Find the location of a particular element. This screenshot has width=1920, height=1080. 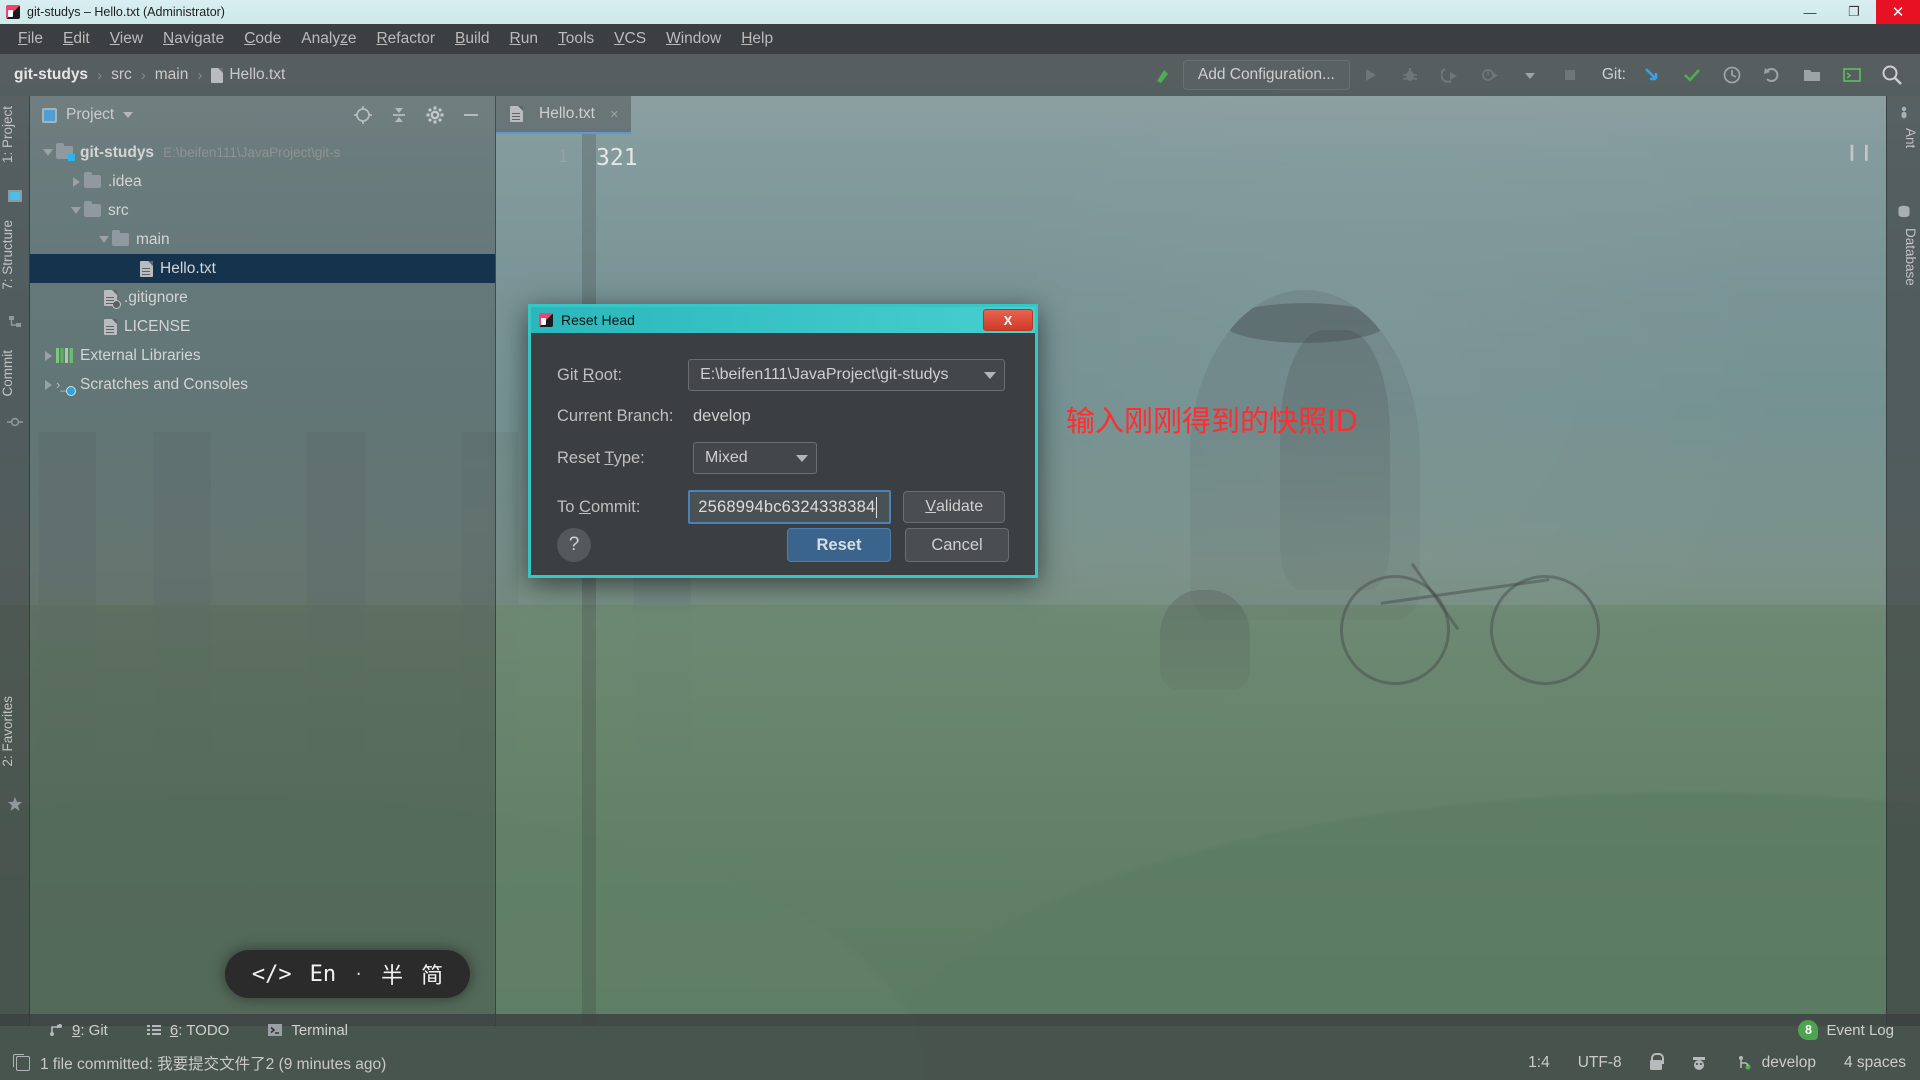

build-icon is located at coordinates (1163, 75).